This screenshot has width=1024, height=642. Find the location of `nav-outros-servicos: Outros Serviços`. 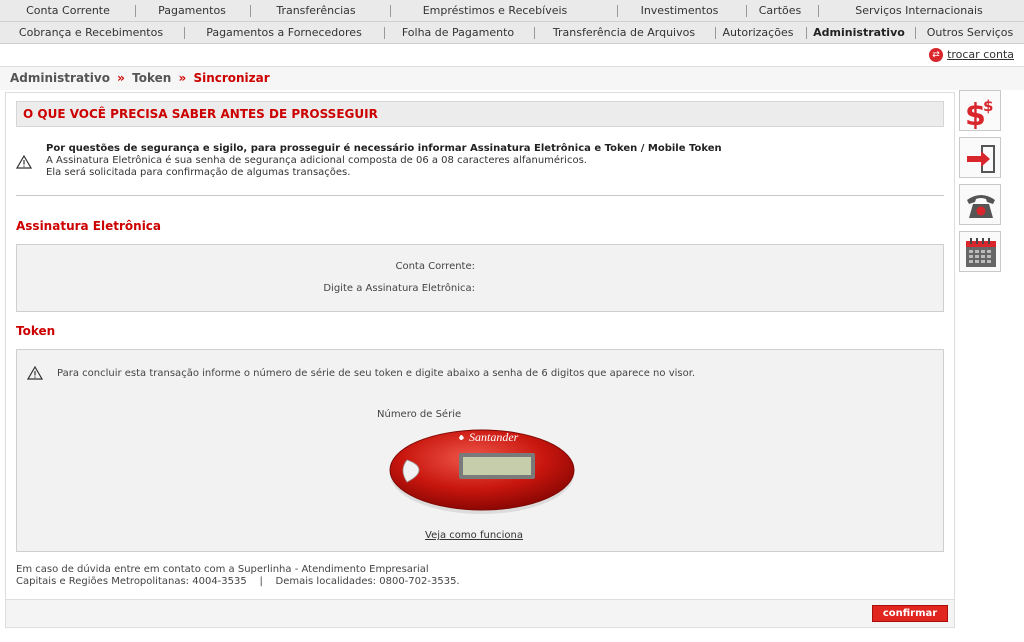

nav-outros-servicos: Outros Serviços is located at coordinates (970, 33).